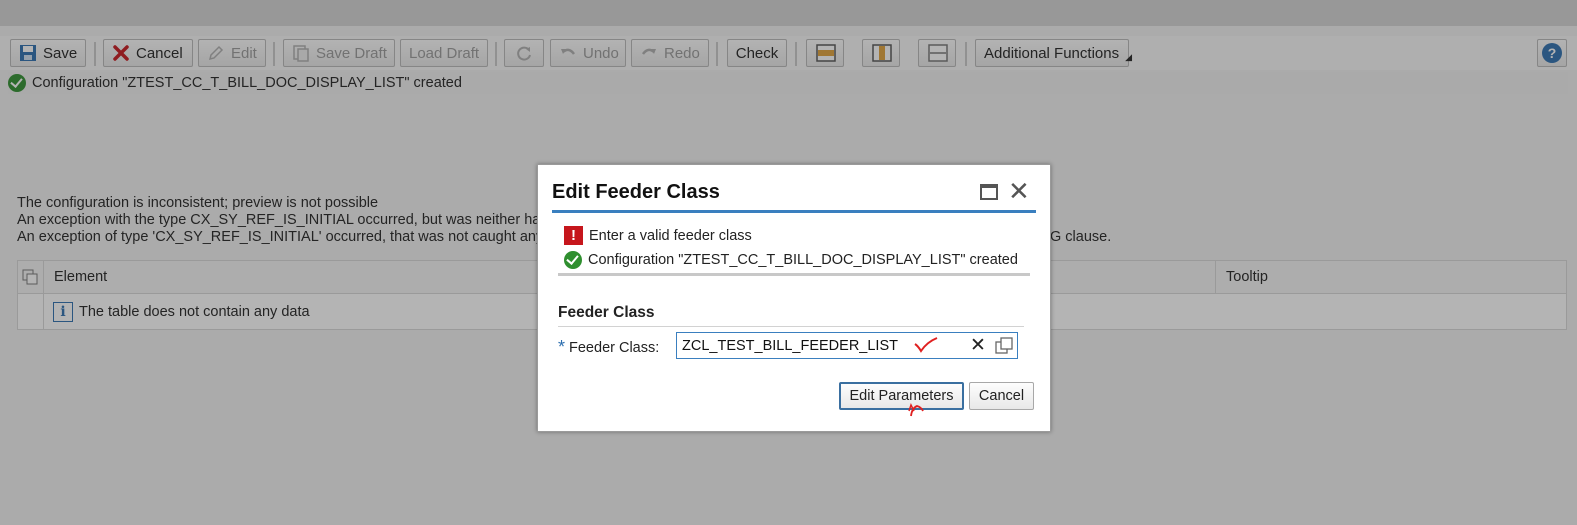 Image resolution: width=1577 pixels, height=525 pixels. What do you see at coordinates (609, 347) in the screenshot?
I see `feeder-class-label: * Feeder Class:` at bounding box center [609, 347].